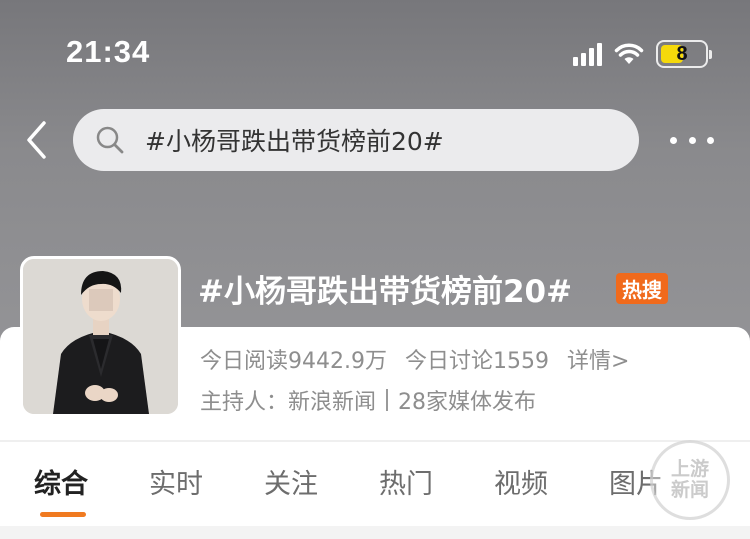  What do you see at coordinates (100, 336) in the screenshot?
I see `topic-avatar` at bounding box center [100, 336].